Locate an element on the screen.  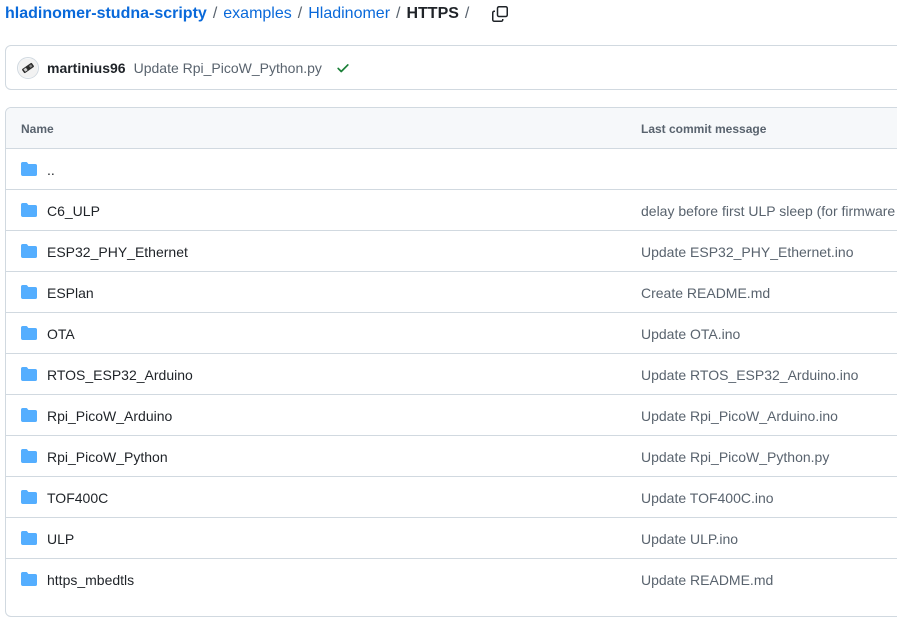
column-header-name: Name is located at coordinates (37, 129).